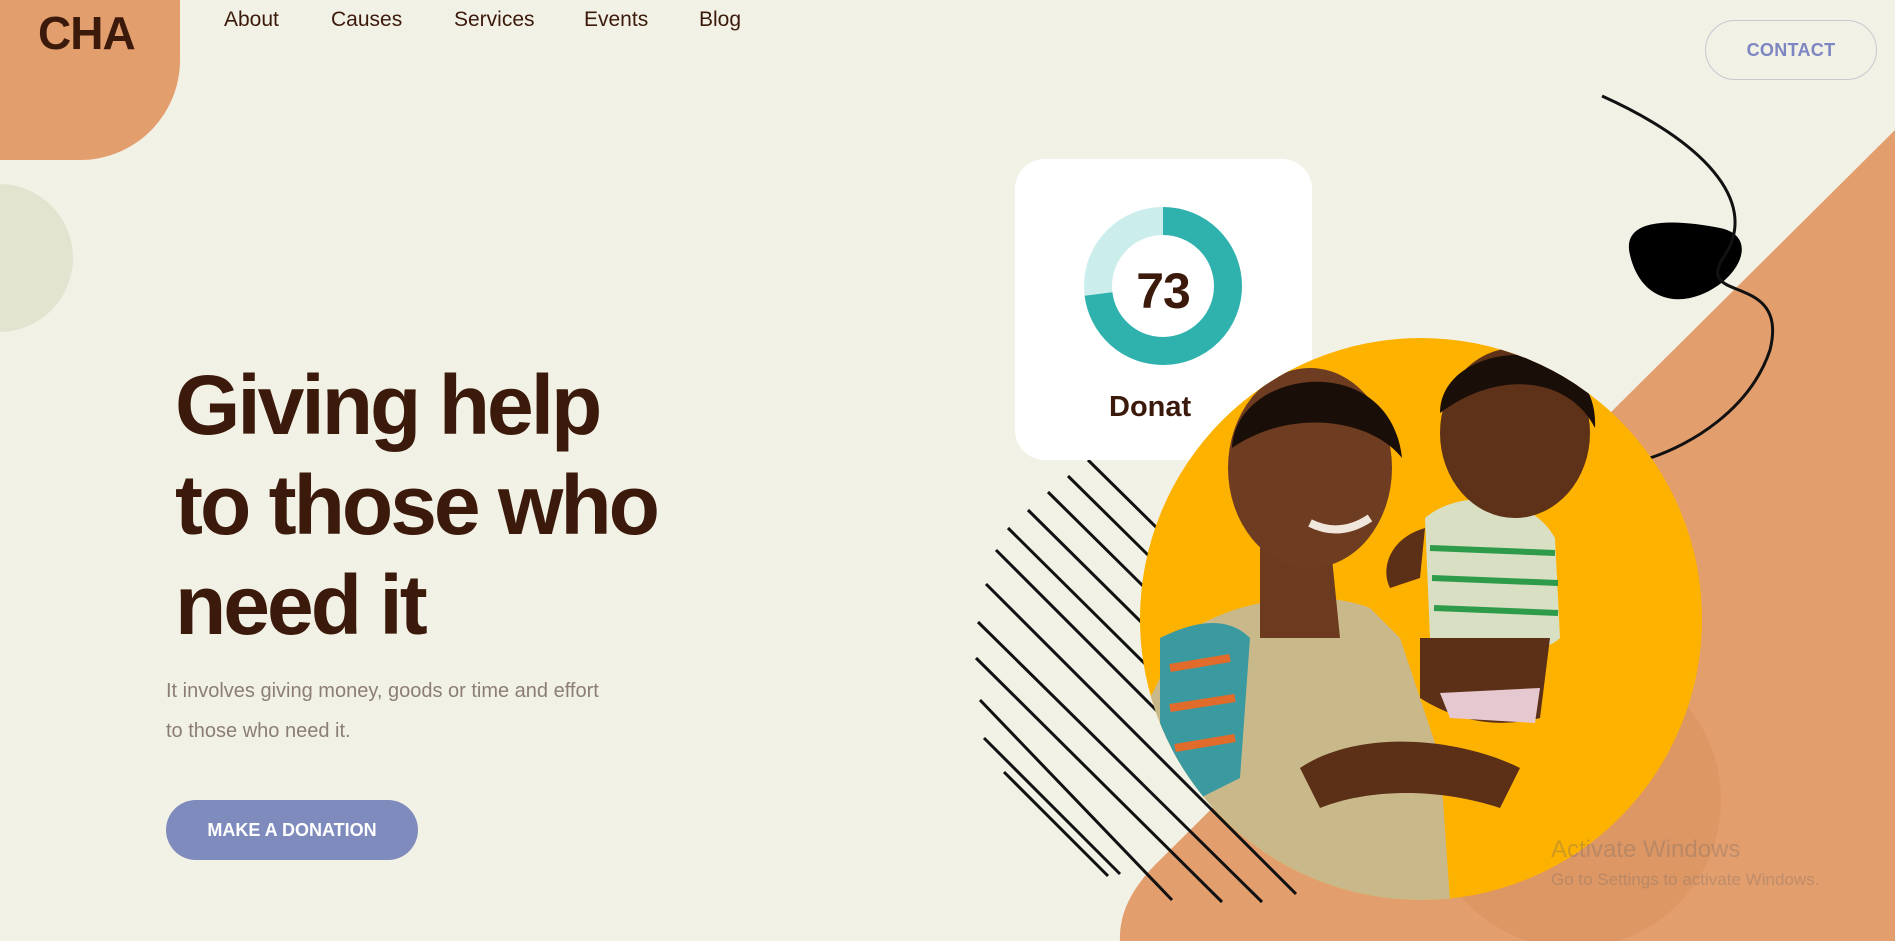  What do you see at coordinates (494, 20) in the screenshot?
I see `nav-item-services: Services` at bounding box center [494, 20].